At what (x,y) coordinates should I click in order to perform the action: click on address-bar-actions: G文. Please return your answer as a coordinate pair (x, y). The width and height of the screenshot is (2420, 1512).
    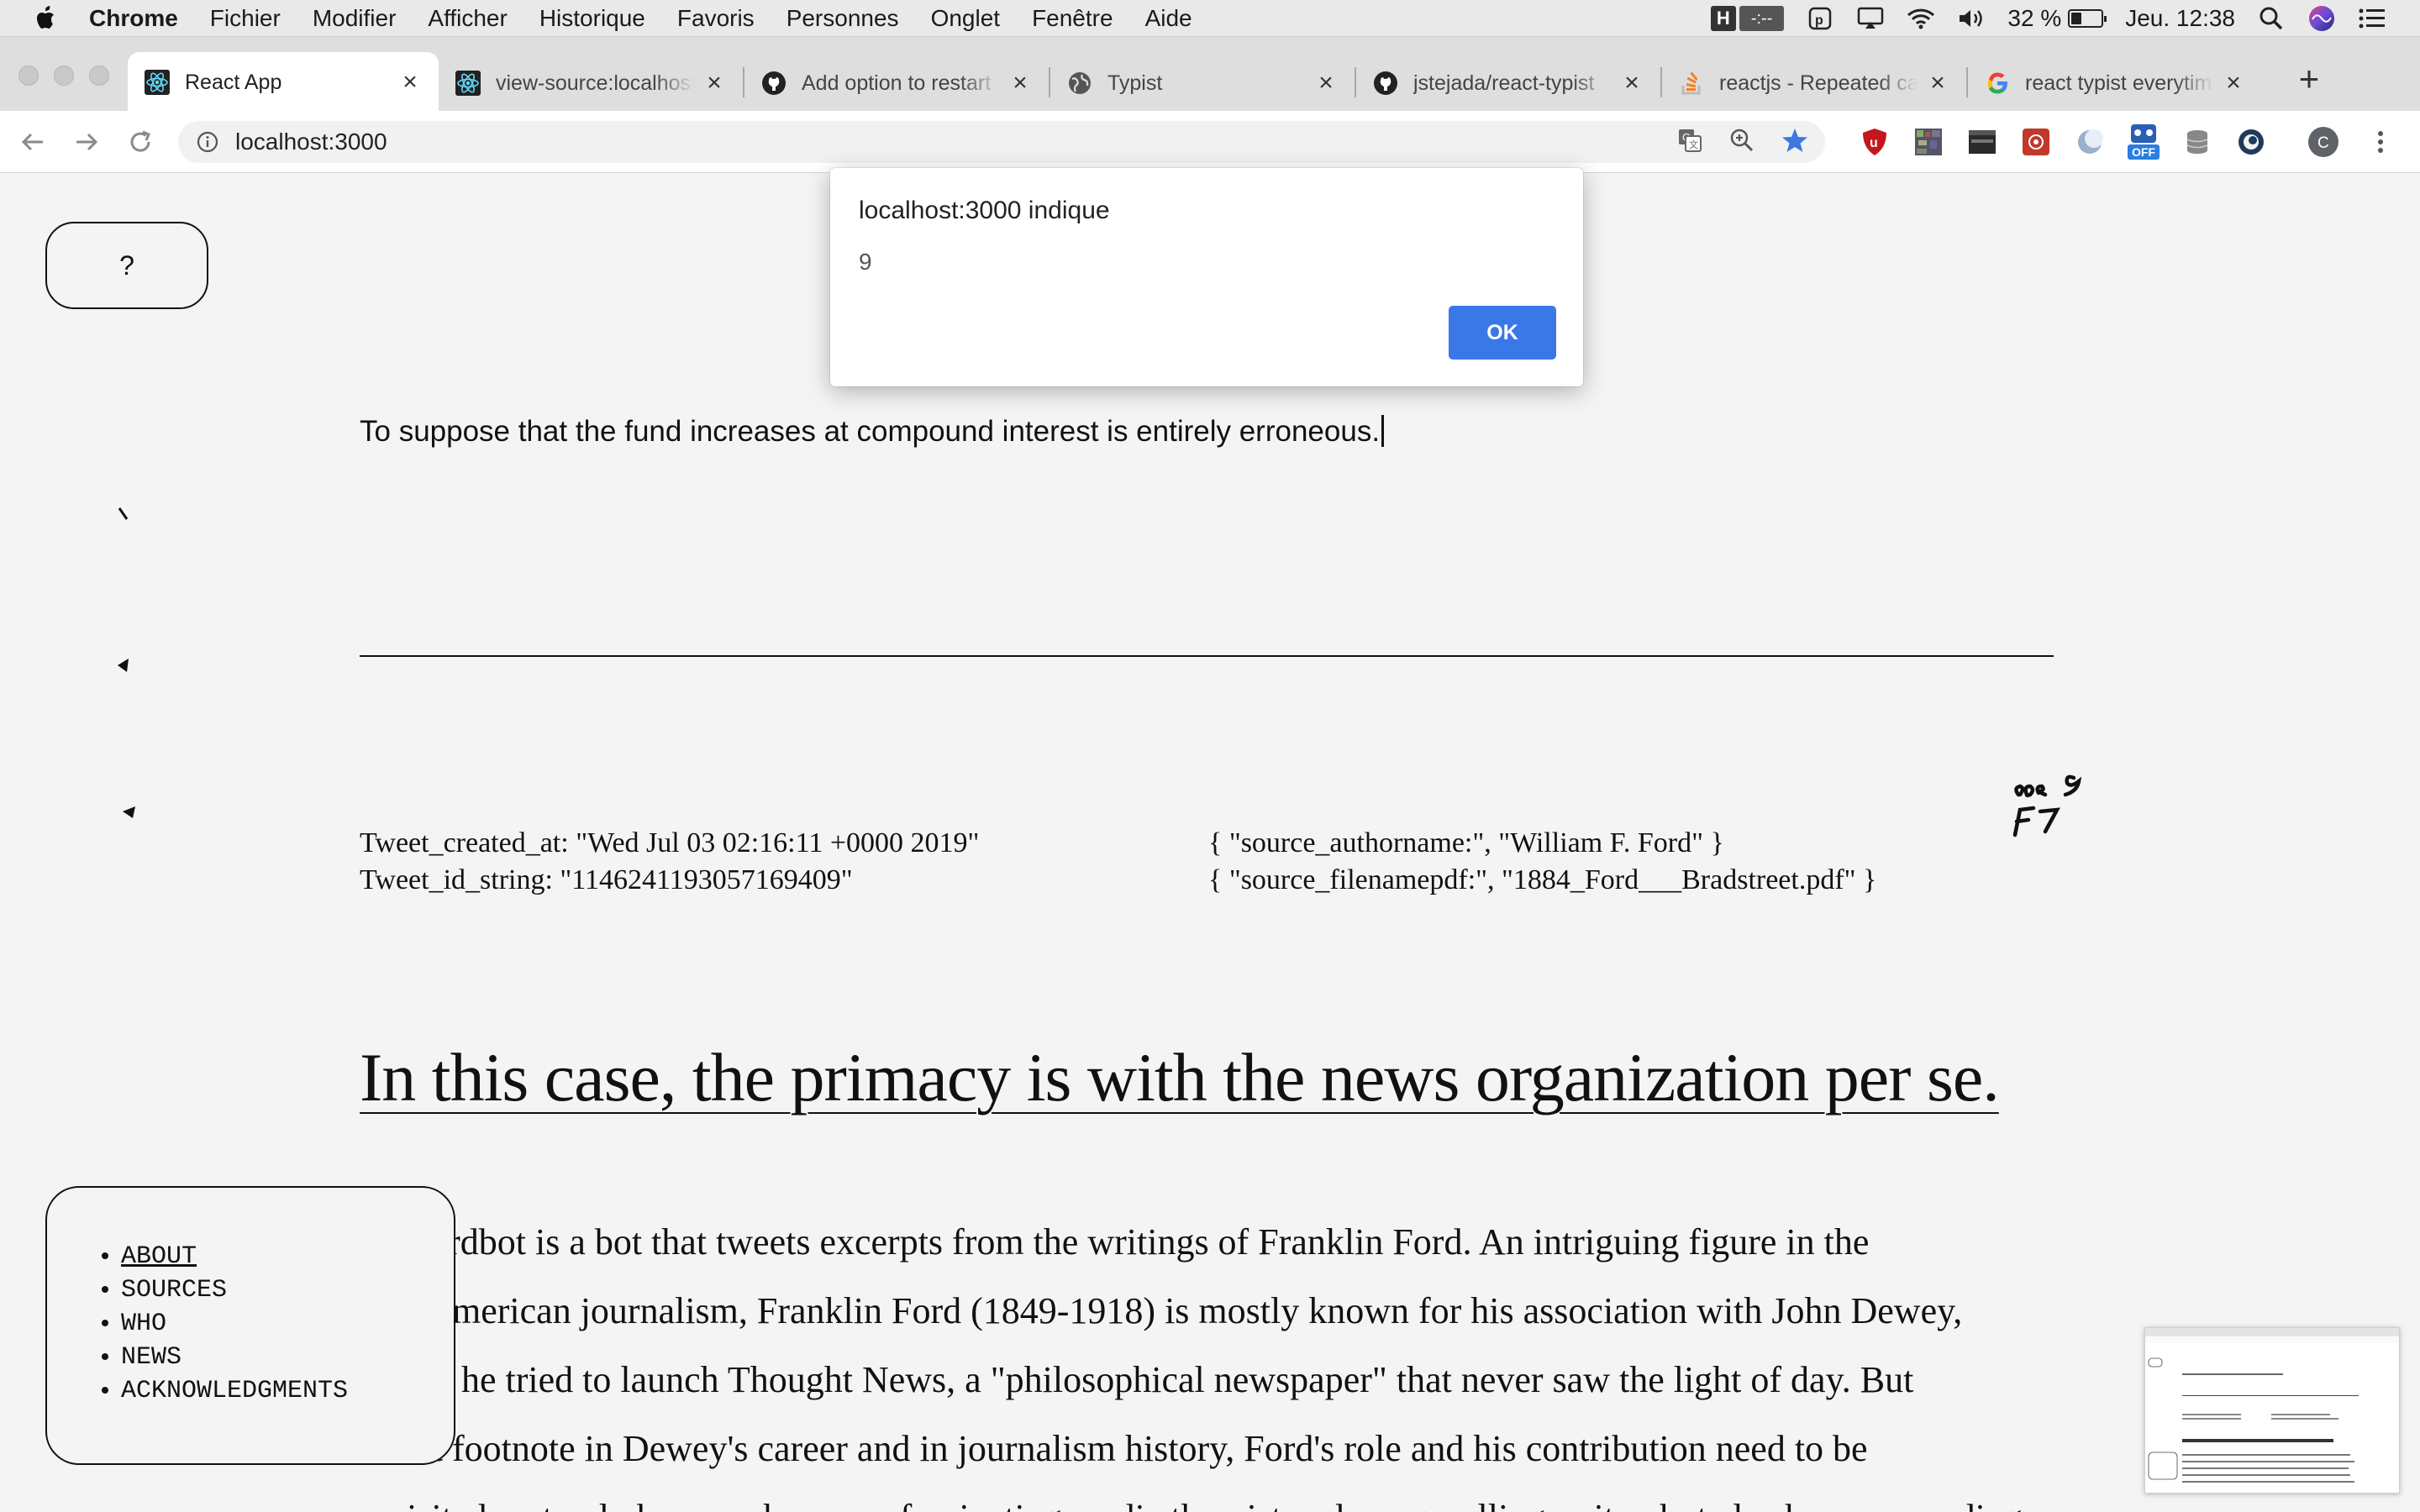
    Looking at the image, I should click on (1742, 142).